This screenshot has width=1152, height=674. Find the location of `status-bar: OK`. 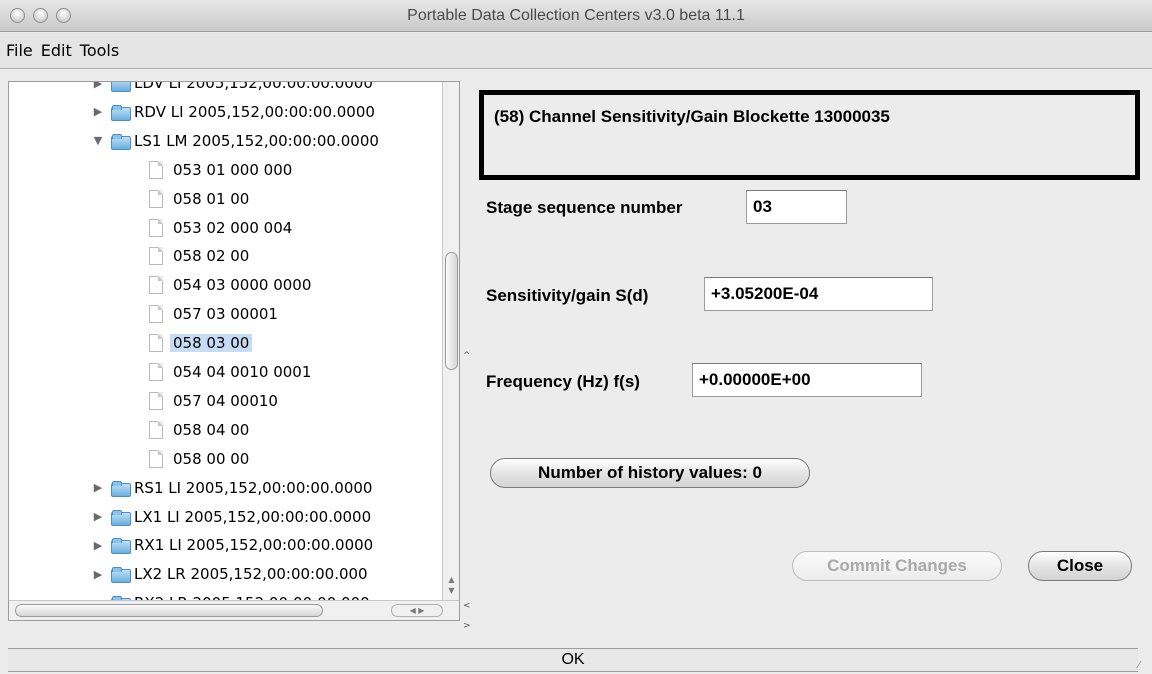

status-bar: OK is located at coordinates (573, 660).